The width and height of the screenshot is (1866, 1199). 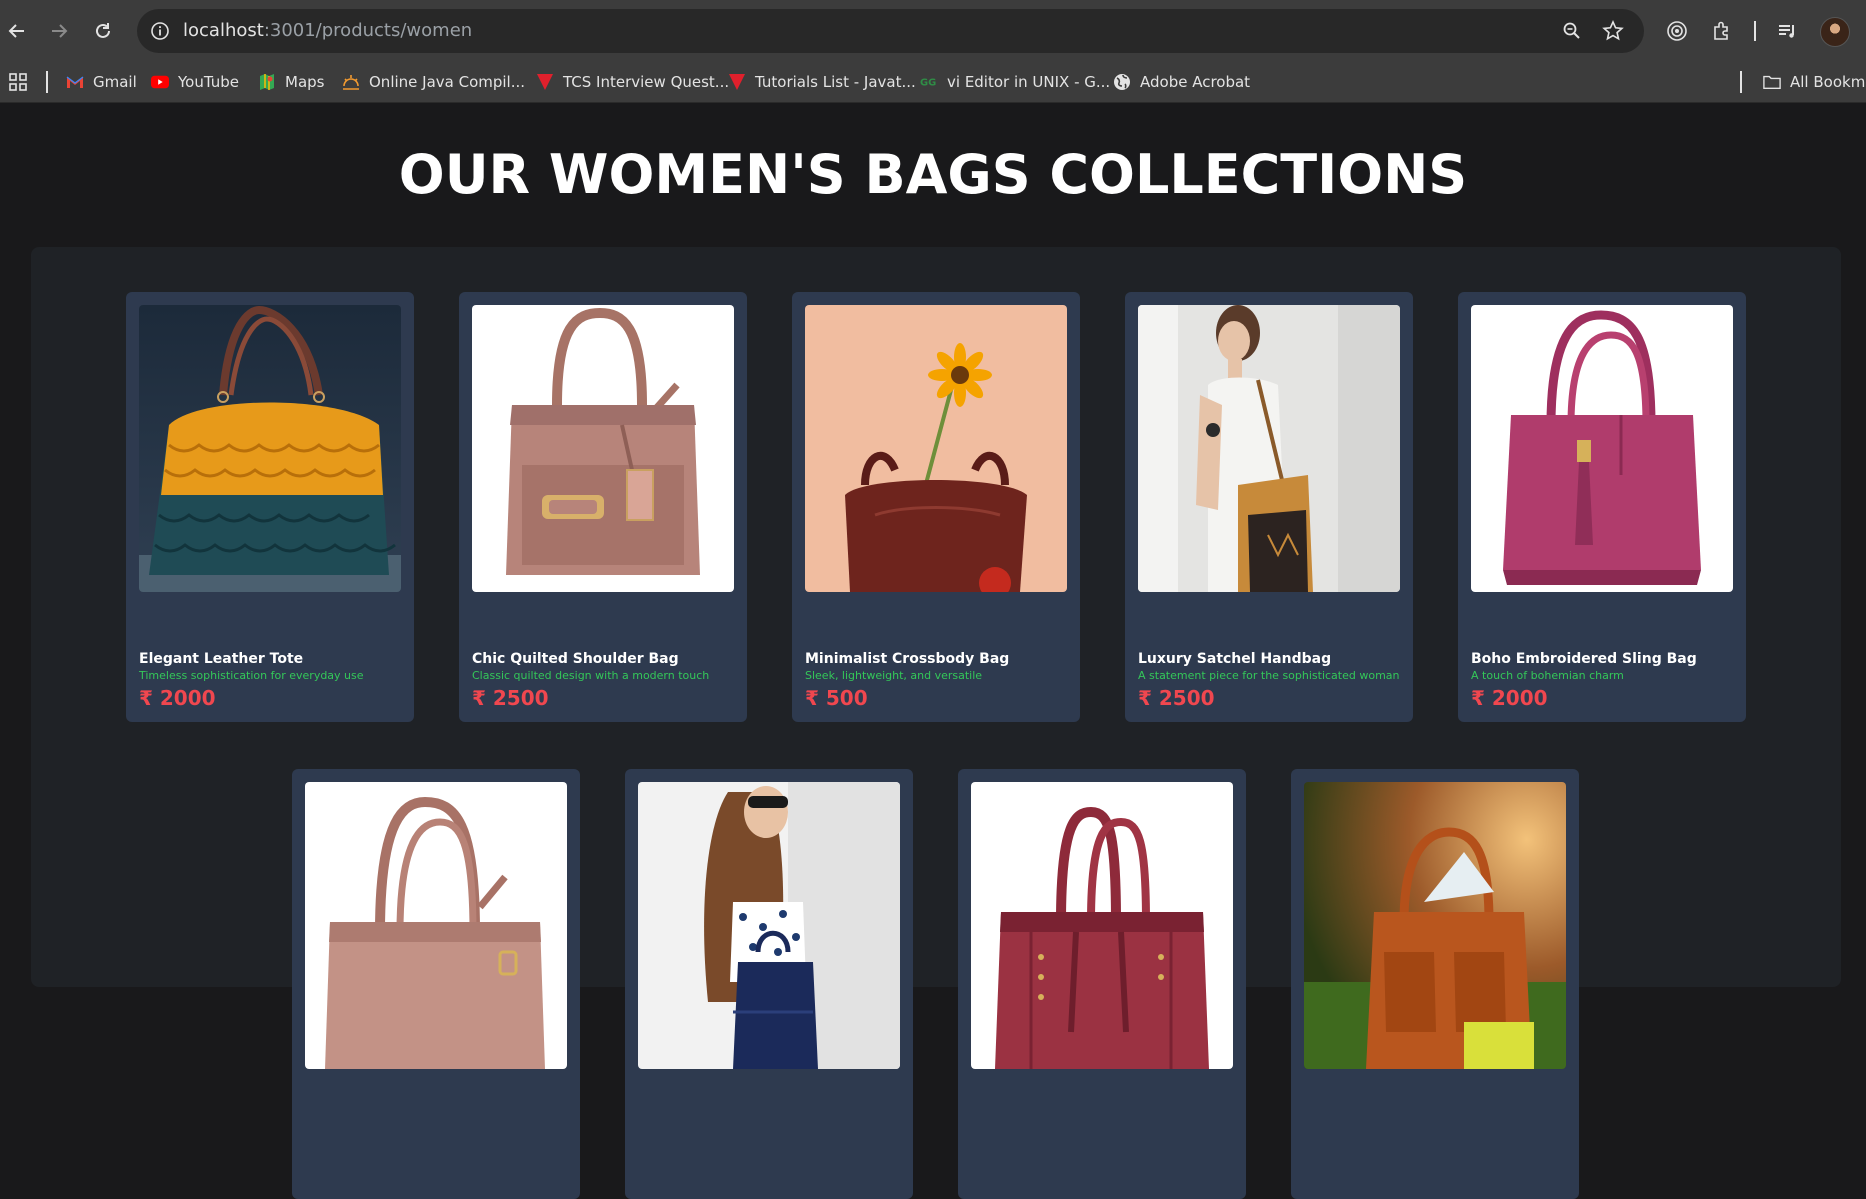 I want to click on bookmark-adobe-acrobat: Adobe Acrobat, so click(x=1181, y=82).